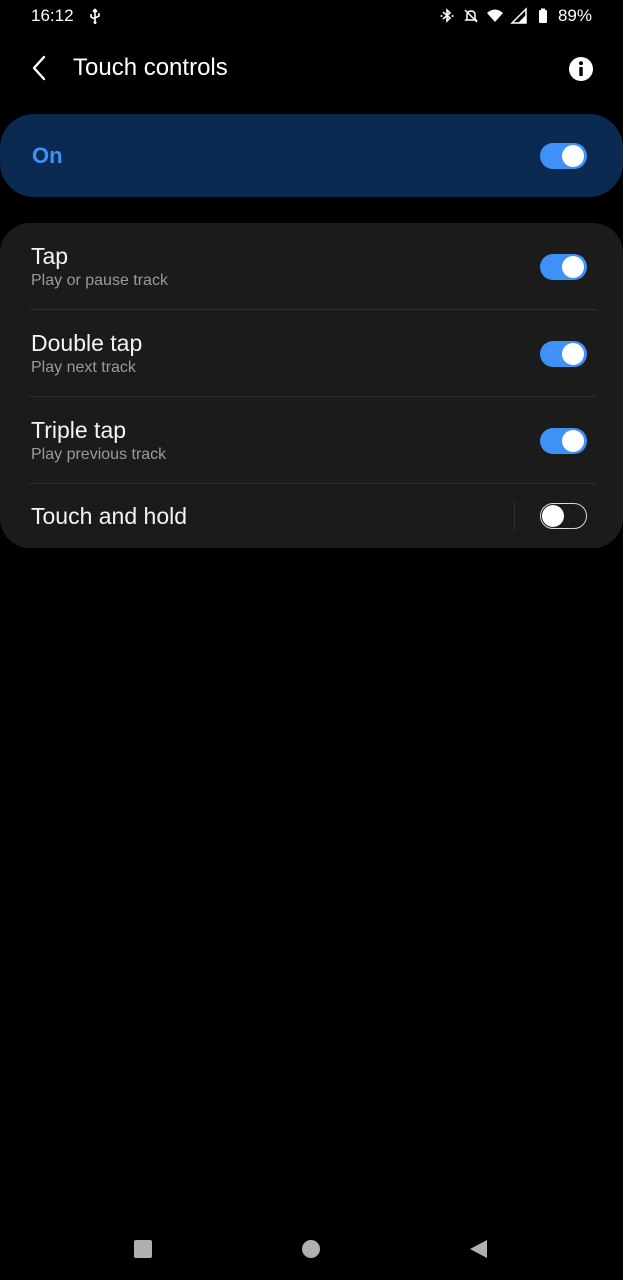  I want to click on row-subtitle: Play or pause track, so click(99, 280).